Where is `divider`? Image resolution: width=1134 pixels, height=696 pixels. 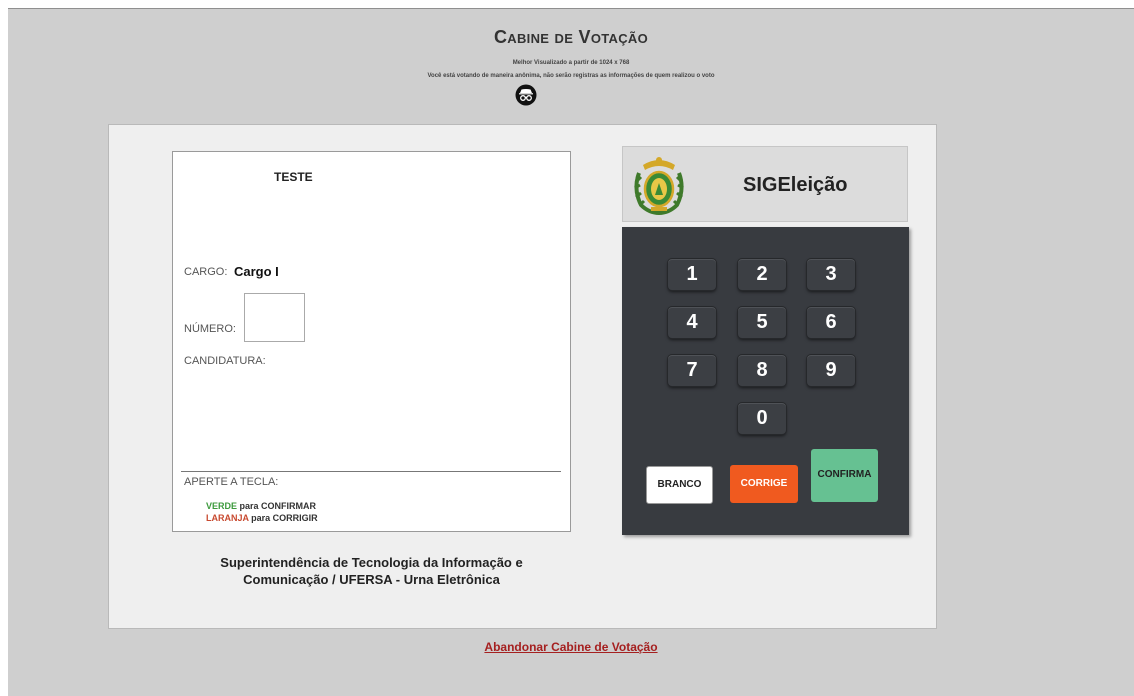 divider is located at coordinates (371, 471).